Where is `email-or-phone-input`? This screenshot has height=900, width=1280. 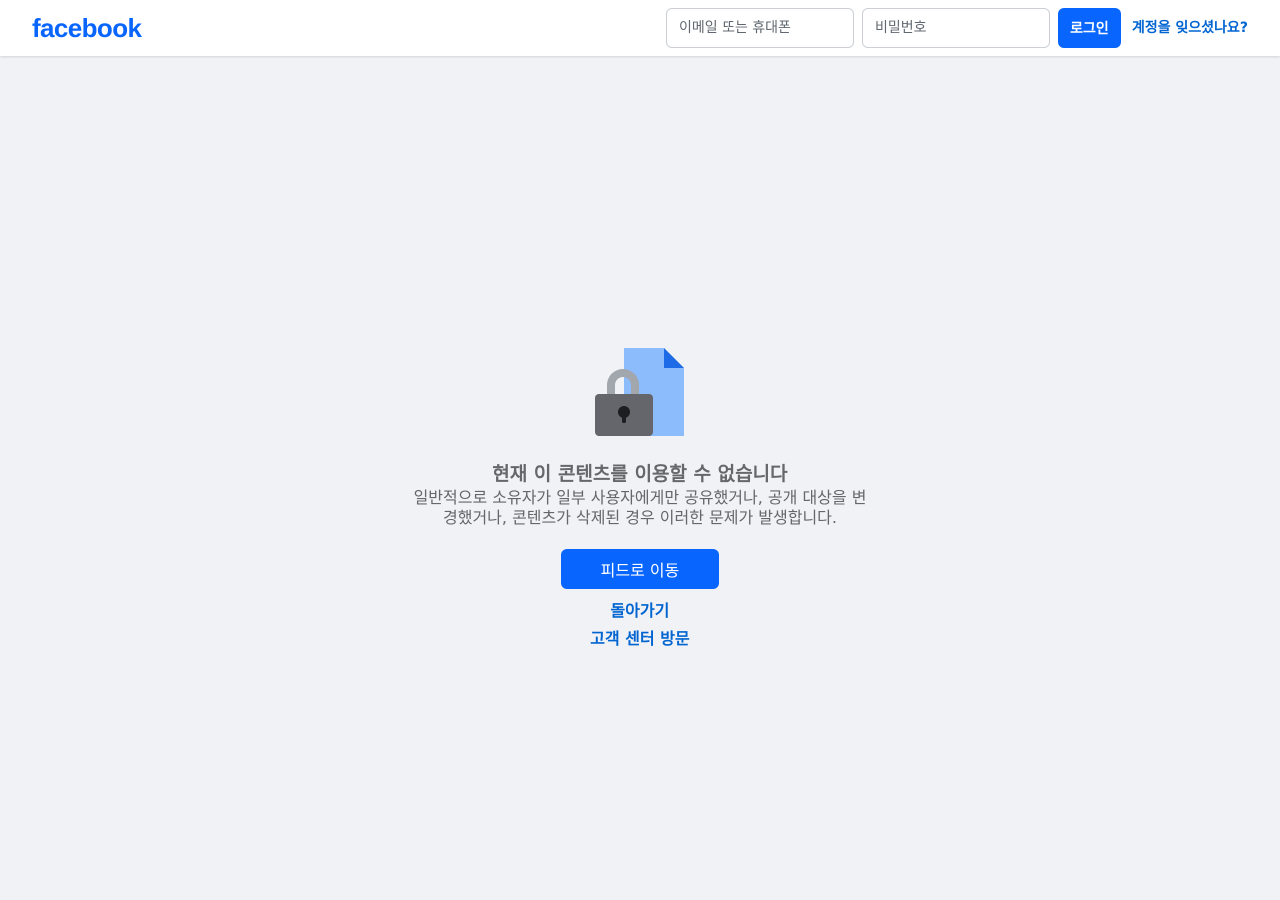
email-or-phone-input is located at coordinates (760, 28).